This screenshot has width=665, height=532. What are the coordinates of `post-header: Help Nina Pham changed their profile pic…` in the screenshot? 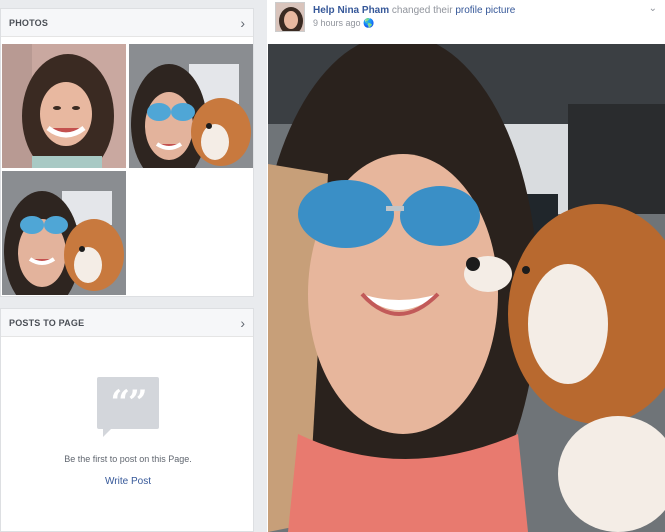 It's located at (466, 22).